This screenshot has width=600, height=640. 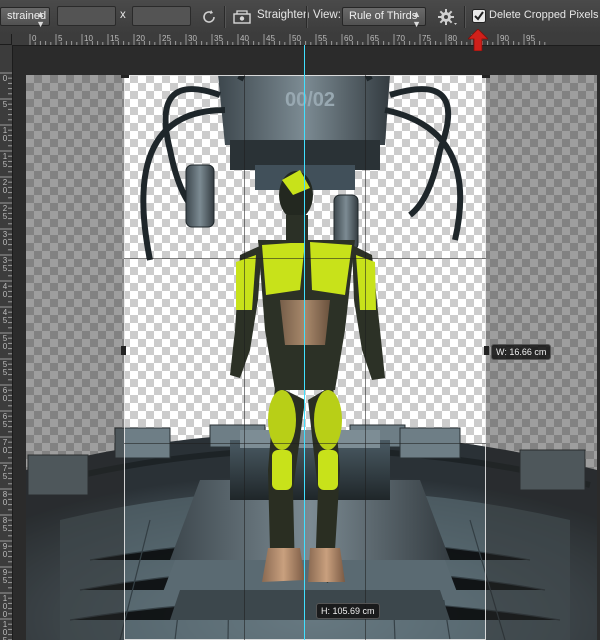 I want to click on crop-handle-top-left, so click(x=125, y=76).